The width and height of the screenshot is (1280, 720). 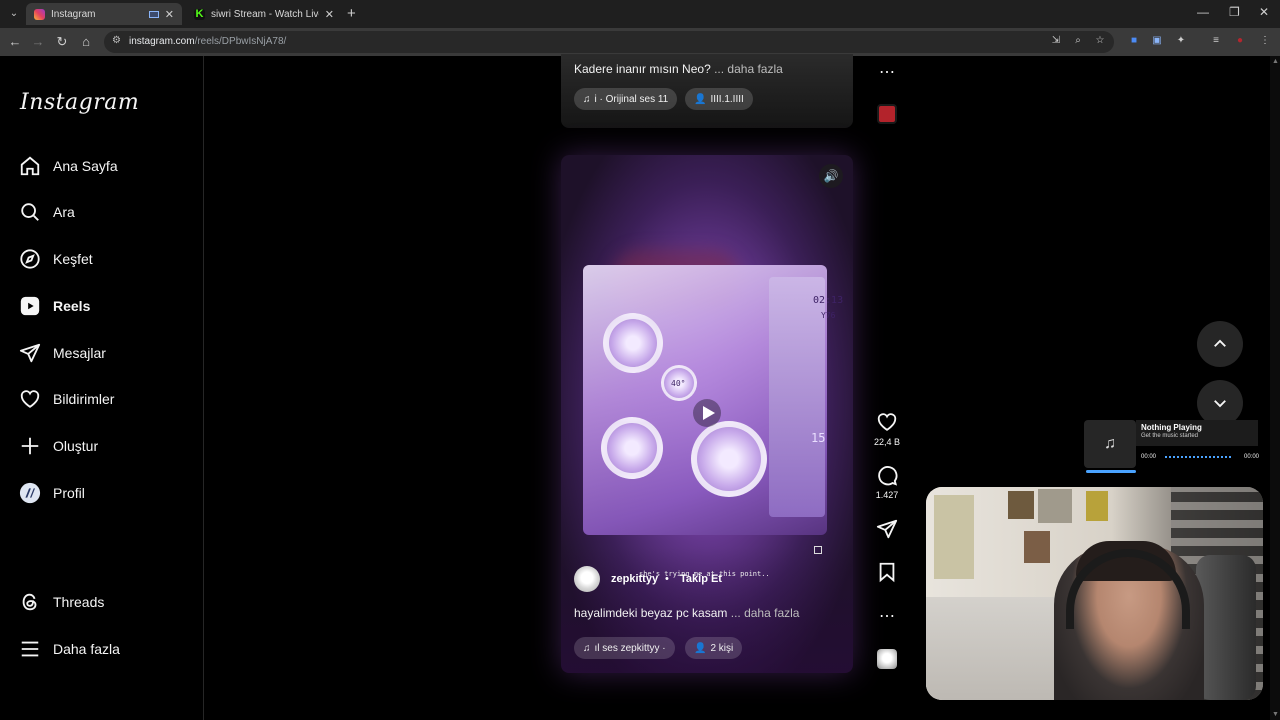 I want to click on follow-button: Takip Et, so click(x=701, y=579).